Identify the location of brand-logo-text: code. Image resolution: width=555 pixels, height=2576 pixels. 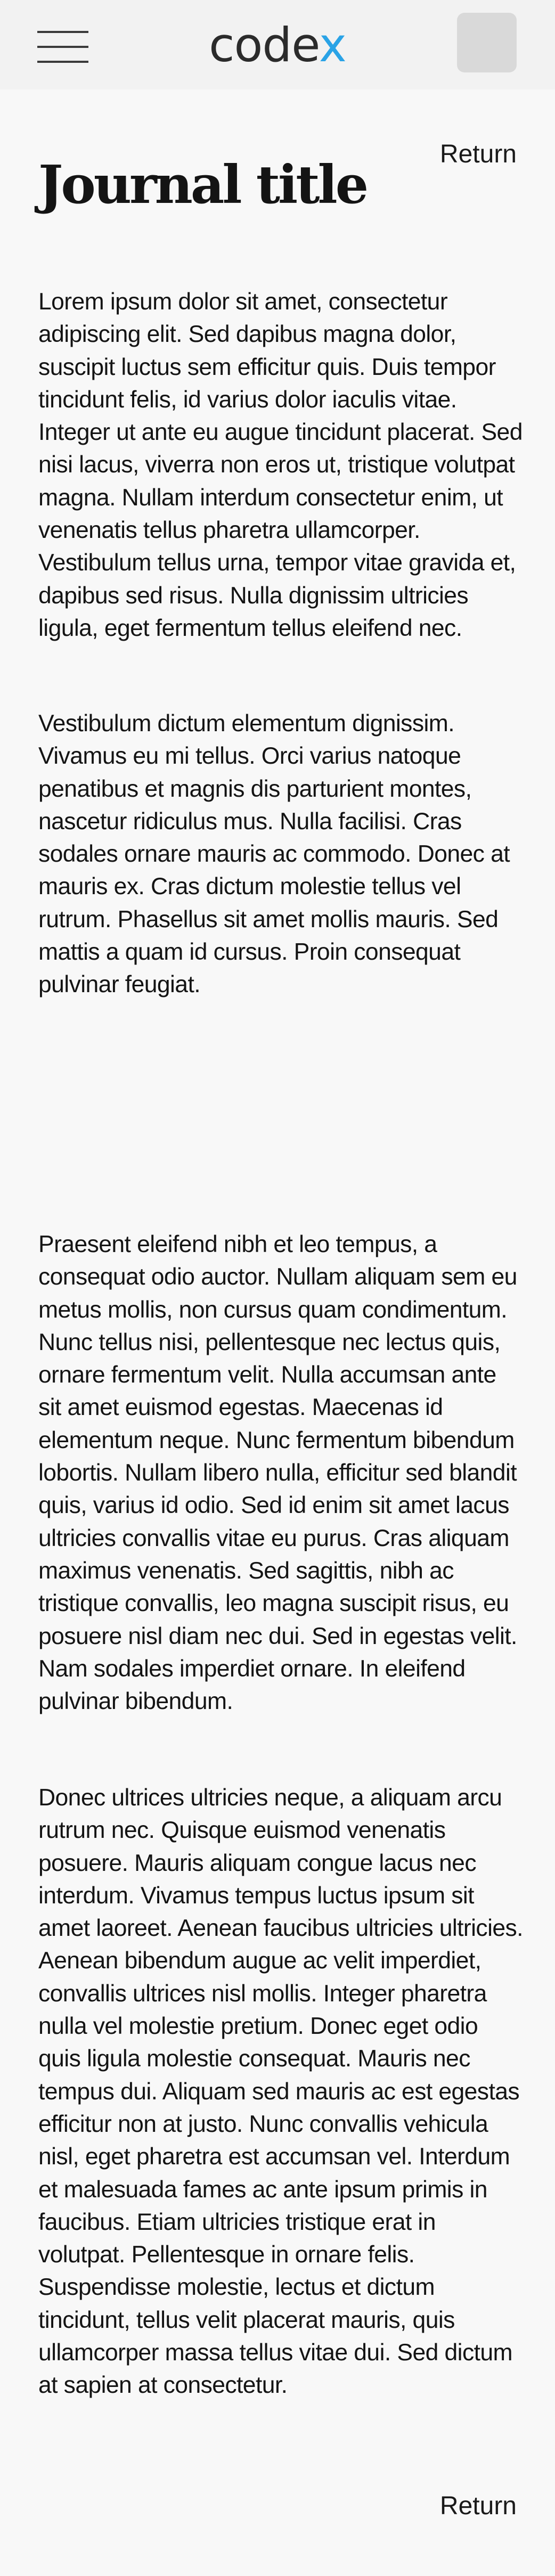
(264, 45).